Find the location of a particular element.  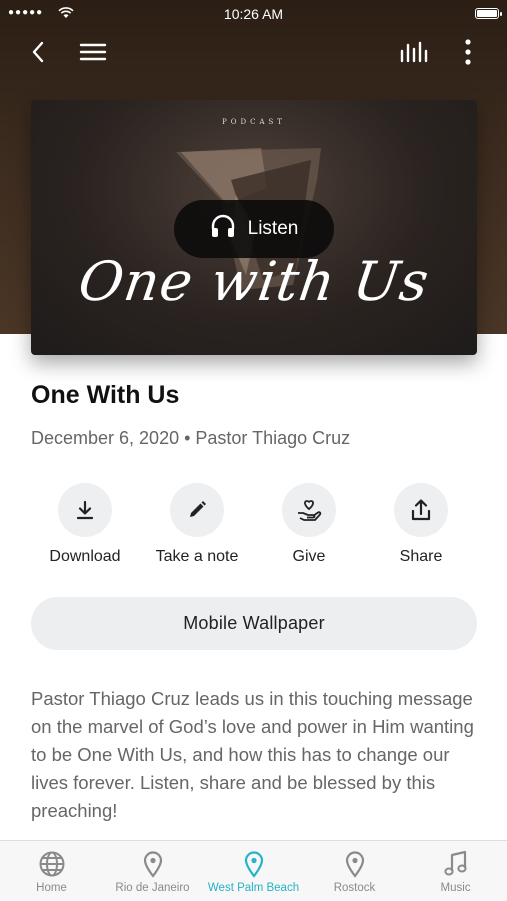

listen-button: Listen is located at coordinates (254, 229).